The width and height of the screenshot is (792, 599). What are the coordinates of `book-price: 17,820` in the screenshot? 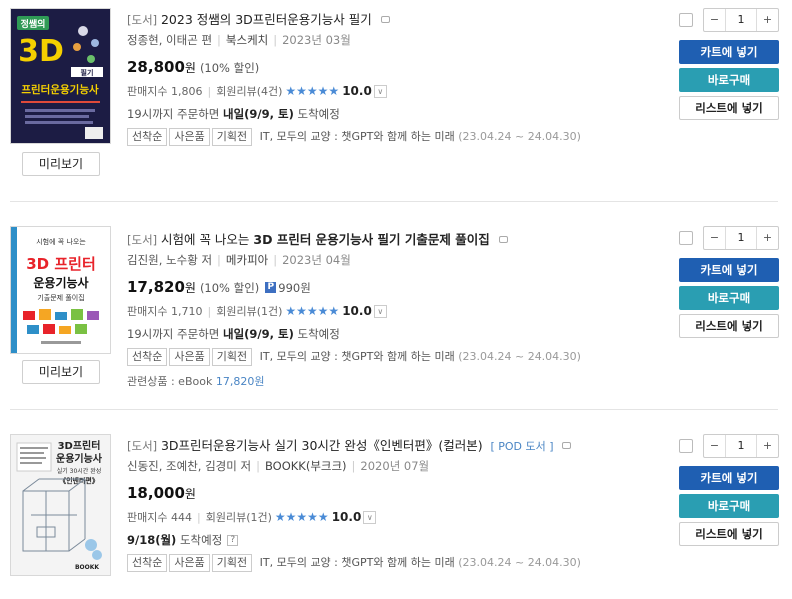 It's located at (156, 287).